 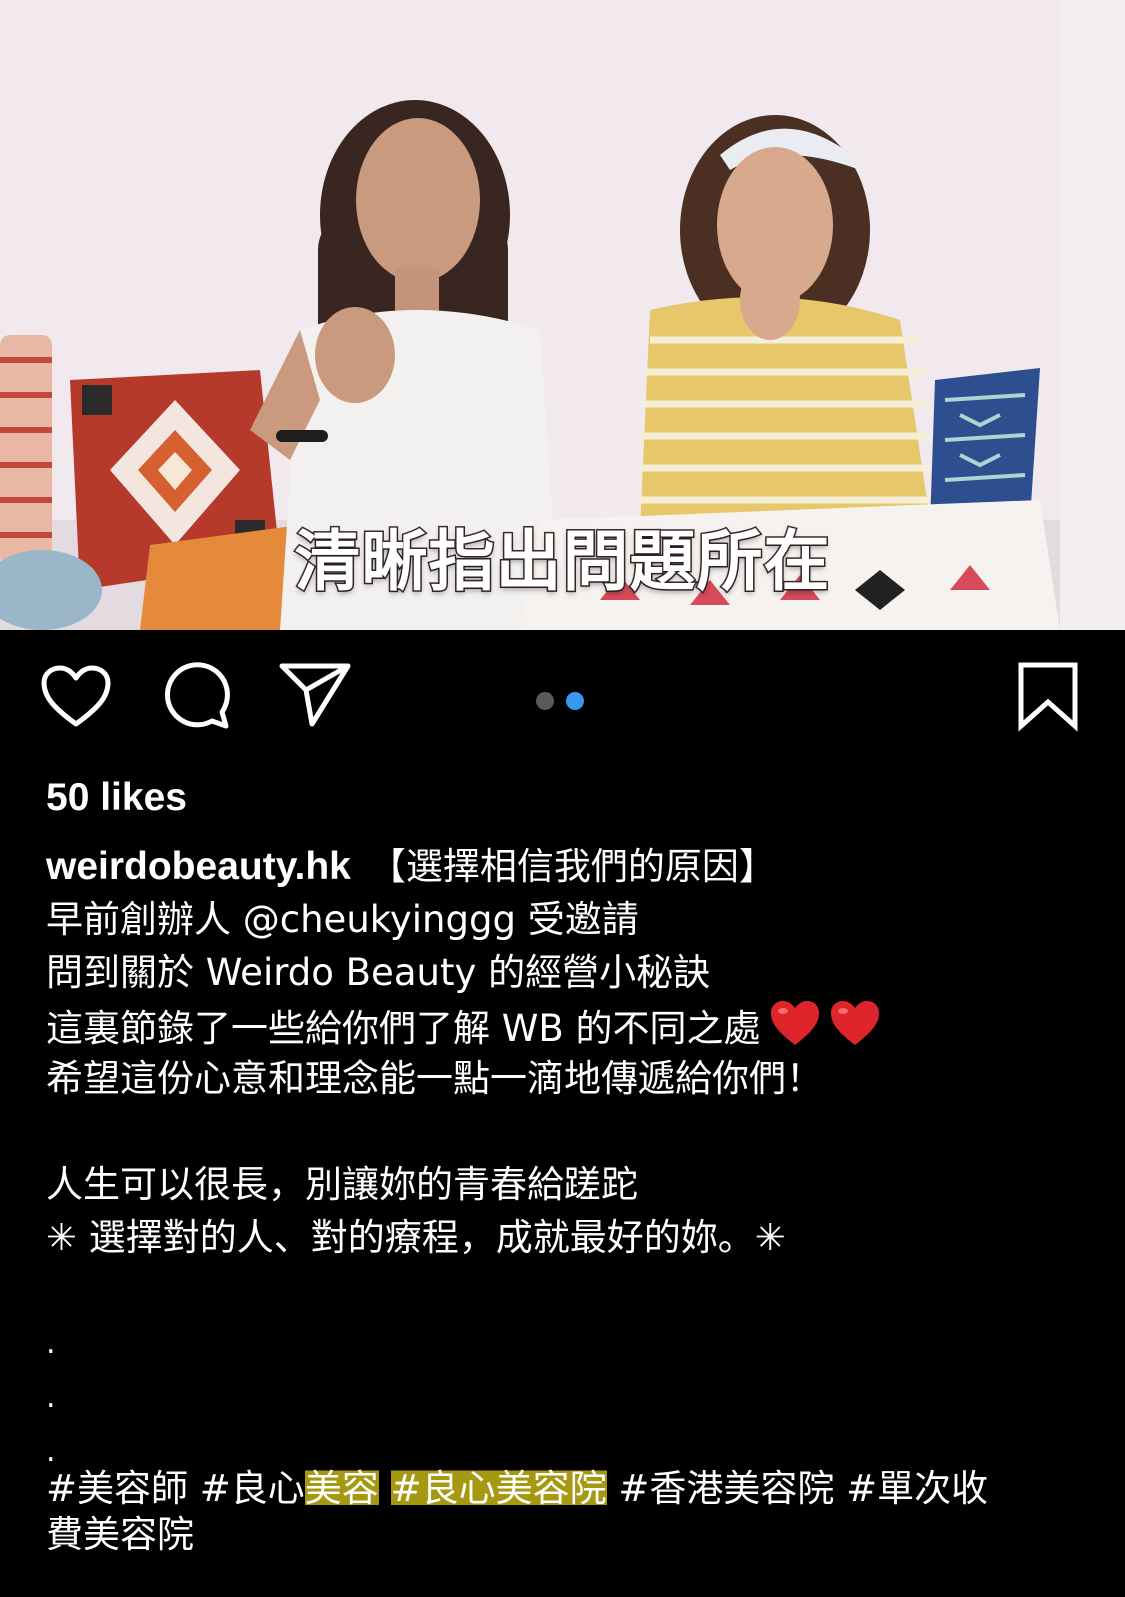 I want to click on caption-text: 【選擇相信我們的原因】, so click(x=572, y=866).